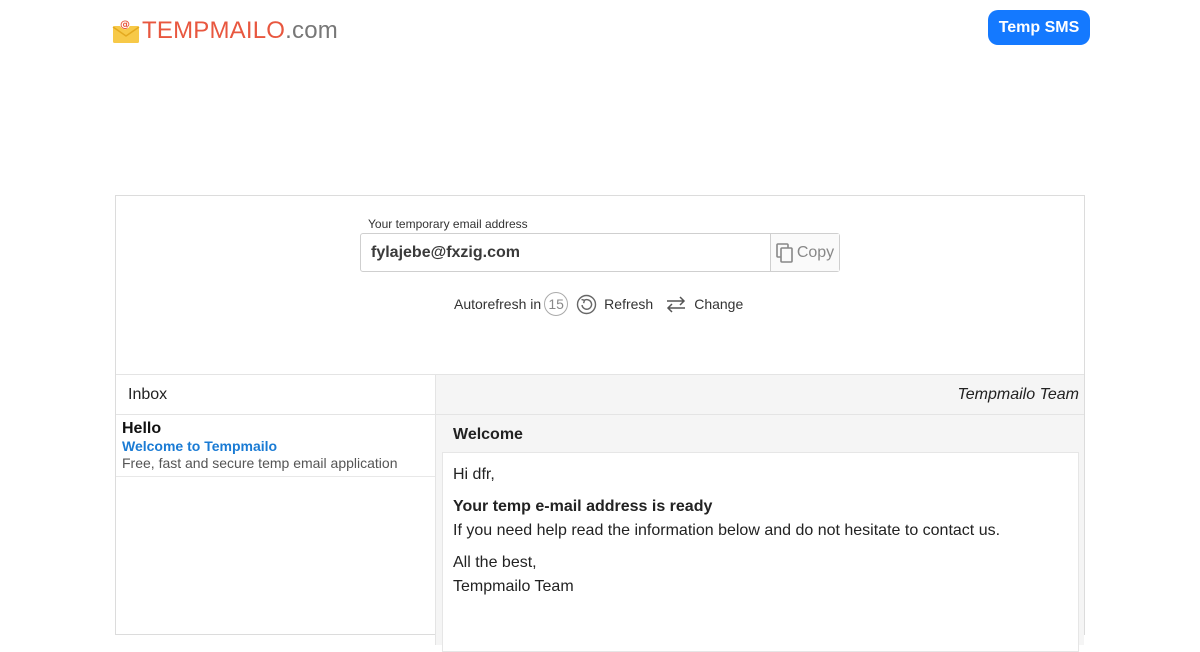  What do you see at coordinates (311, 30) in the screenshot?
I see `logo-text-com: .com` at bounding box center [311, 30].